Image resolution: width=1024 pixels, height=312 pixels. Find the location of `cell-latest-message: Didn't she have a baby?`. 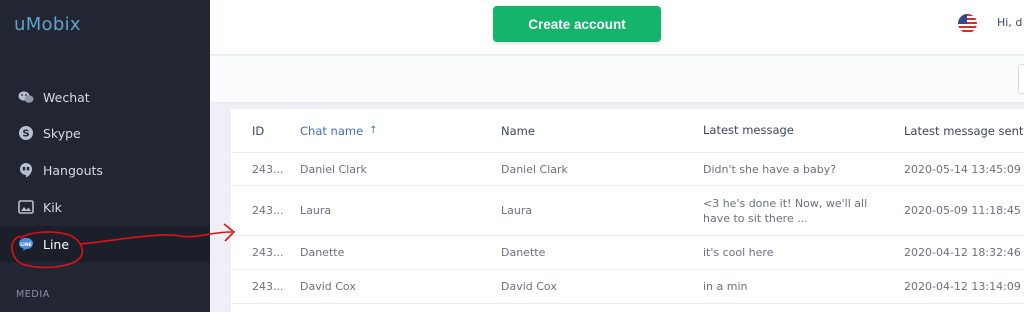

cell-latest-message: Didn't she have a baby? is located at coordinates (770, 169).